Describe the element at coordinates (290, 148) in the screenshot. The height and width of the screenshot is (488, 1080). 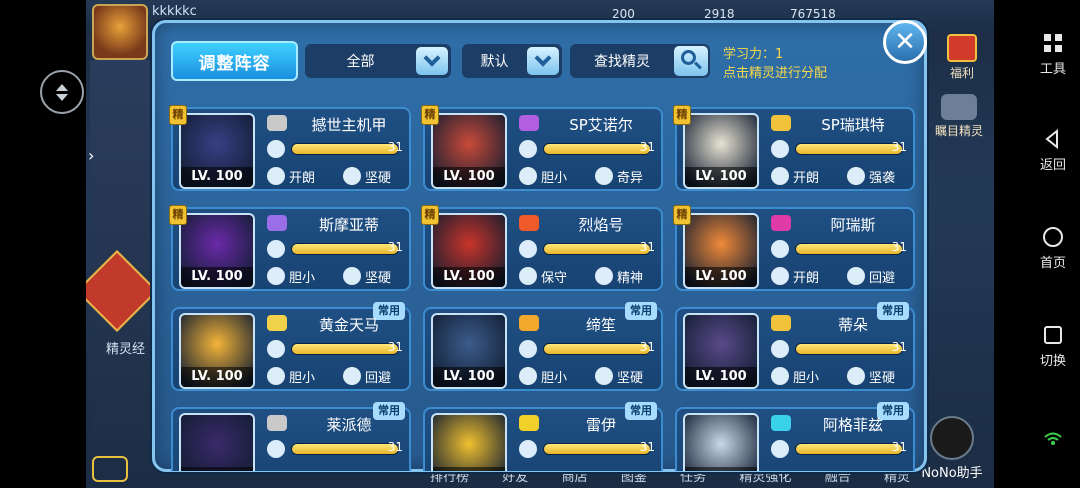
I see `spirit-card: LV. 100 精撼世主机甲 31 开朗 坚硬` at that location.